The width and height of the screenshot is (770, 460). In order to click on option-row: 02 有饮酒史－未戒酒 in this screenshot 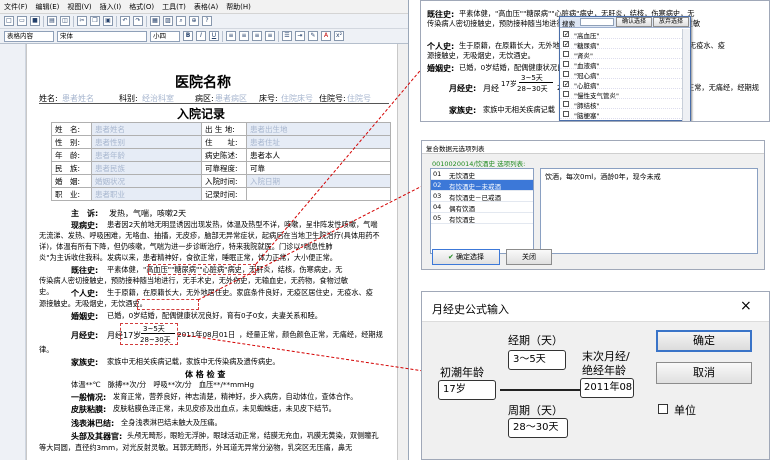, I will do `click(482, 185)`.